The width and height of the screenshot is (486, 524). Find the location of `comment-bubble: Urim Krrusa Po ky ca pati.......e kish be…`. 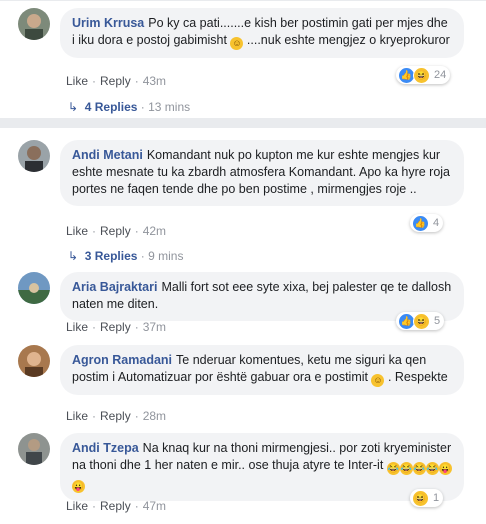

comment-bubble: Urim Krrusa Po ky ca pati.......e kish be… is located at coordinates (262, 33).